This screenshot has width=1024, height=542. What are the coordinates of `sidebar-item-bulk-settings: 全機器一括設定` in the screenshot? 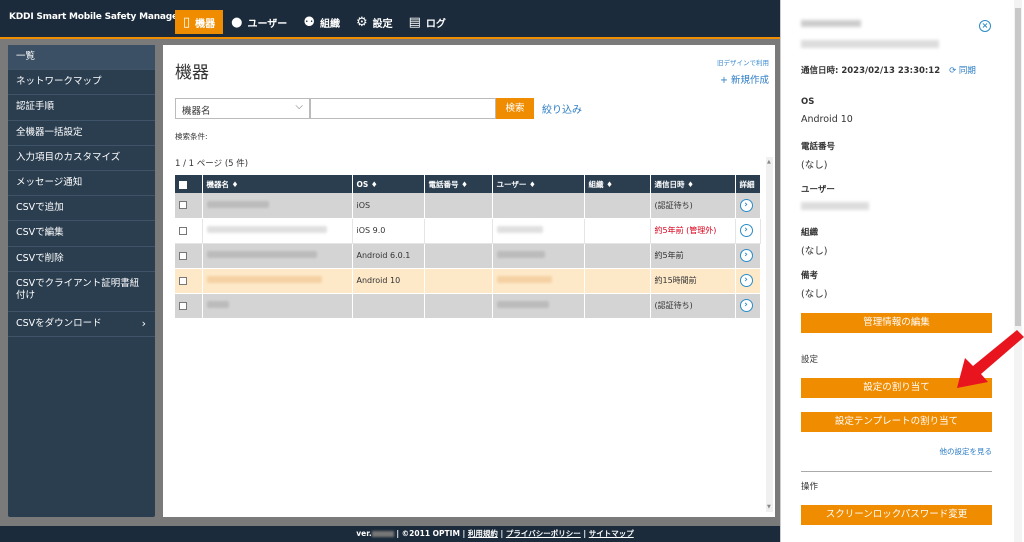 It's located at (81, 133).